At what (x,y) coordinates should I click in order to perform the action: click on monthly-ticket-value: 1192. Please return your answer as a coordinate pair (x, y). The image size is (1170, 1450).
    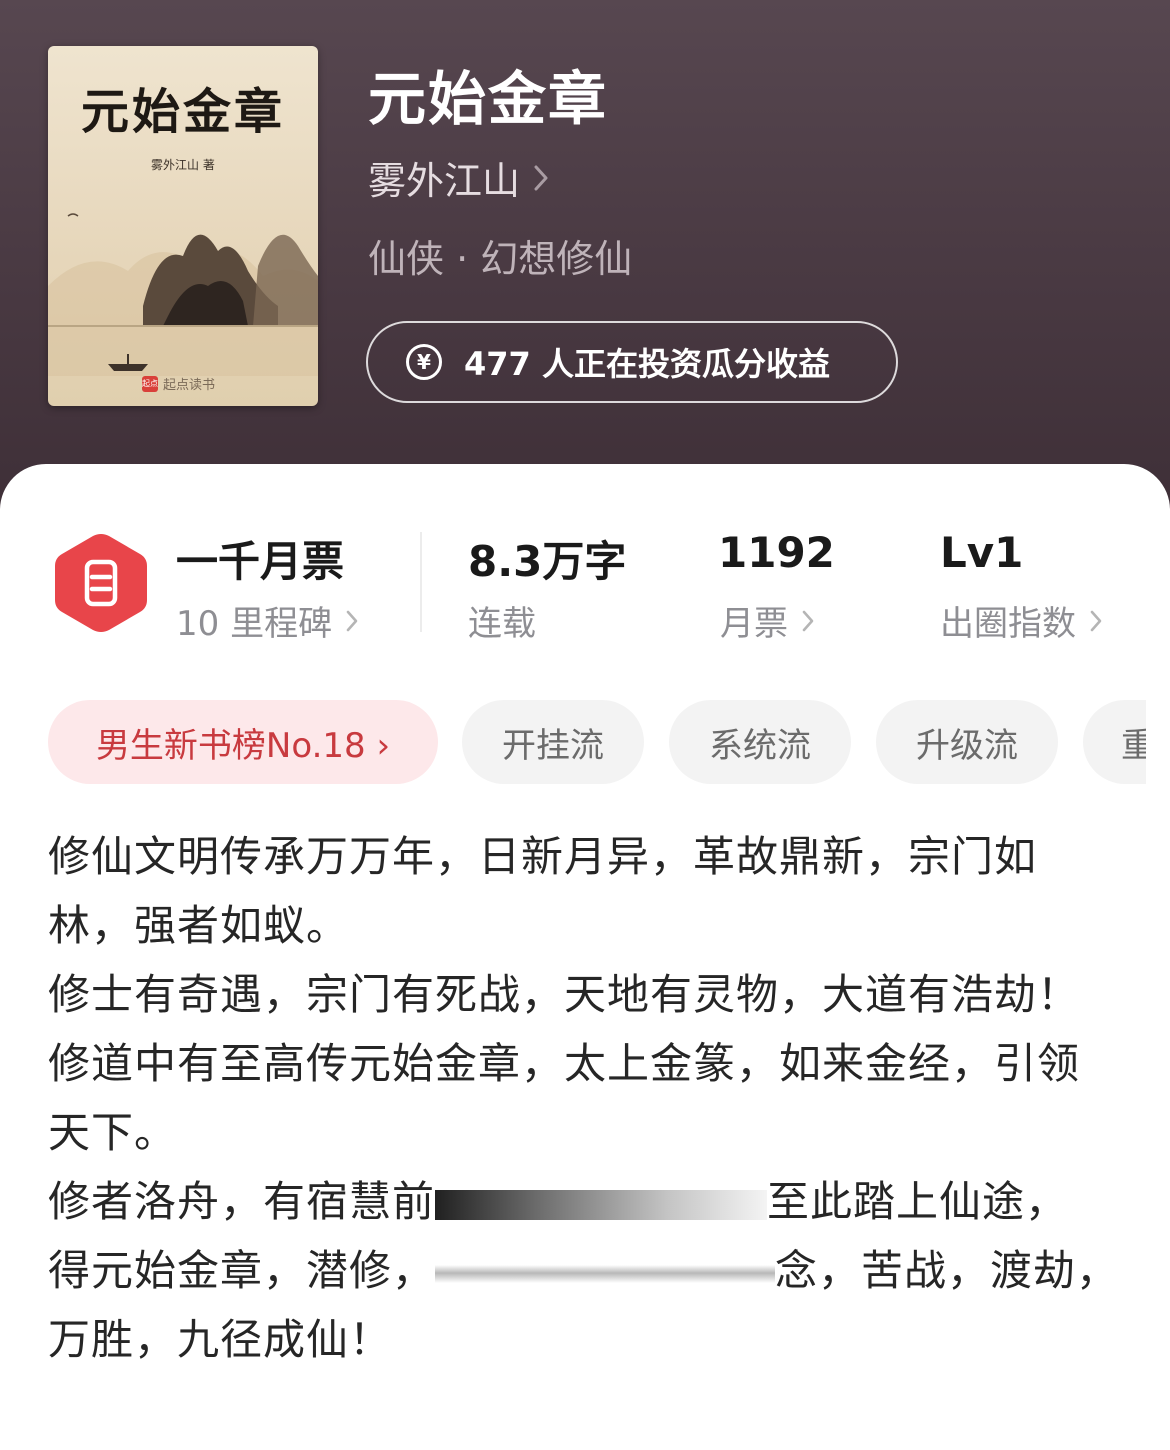
    Looking at the image, I should click on (776, 552).